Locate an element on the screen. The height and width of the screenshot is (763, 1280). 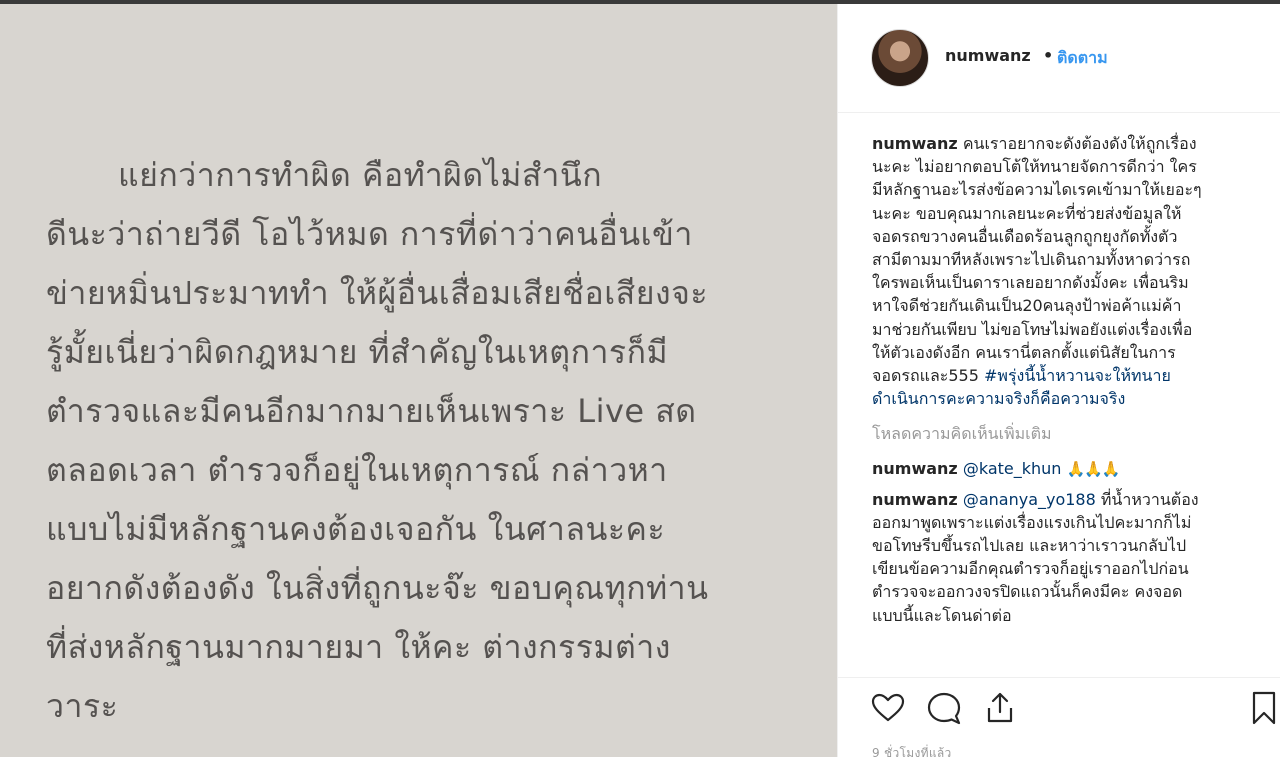
load-more-comments-button: โหลดความคิดเห็นเพิ่มเติม is located at coordinates (1067, 433).